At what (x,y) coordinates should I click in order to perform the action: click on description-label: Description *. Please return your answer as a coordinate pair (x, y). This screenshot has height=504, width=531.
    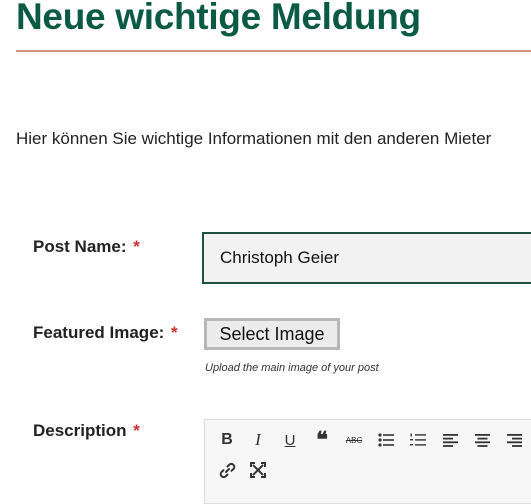
    Looking at the image, I should click on (86, 431).